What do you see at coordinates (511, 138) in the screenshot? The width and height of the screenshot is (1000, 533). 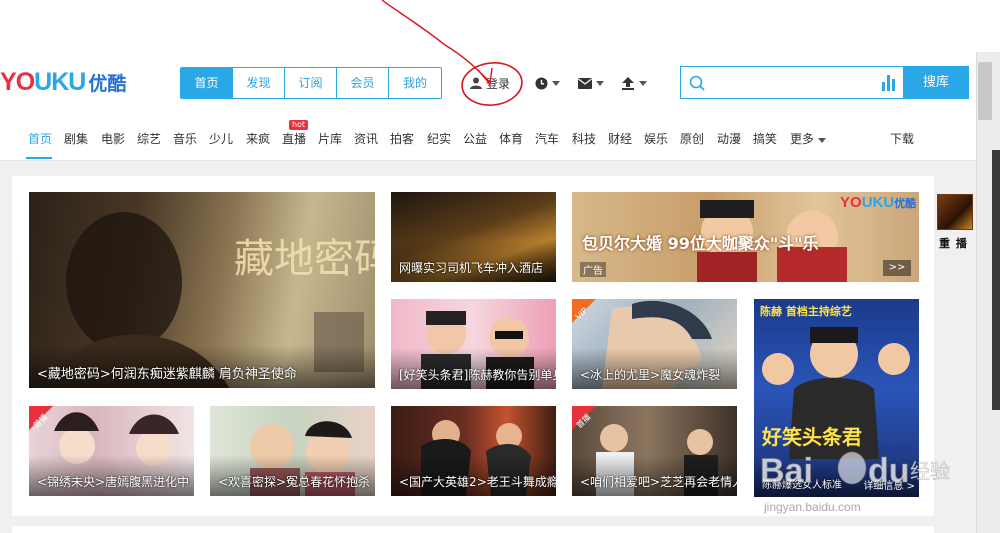 I see `channel-sports: 体育` at bounding box center [511, 138].